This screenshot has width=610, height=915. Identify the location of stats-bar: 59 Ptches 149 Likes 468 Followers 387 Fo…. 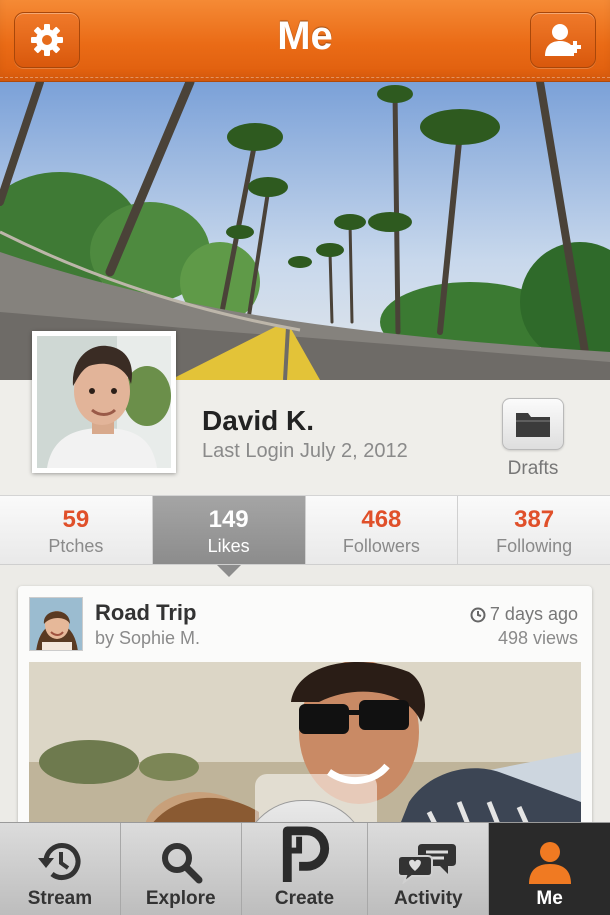
(305, 536).